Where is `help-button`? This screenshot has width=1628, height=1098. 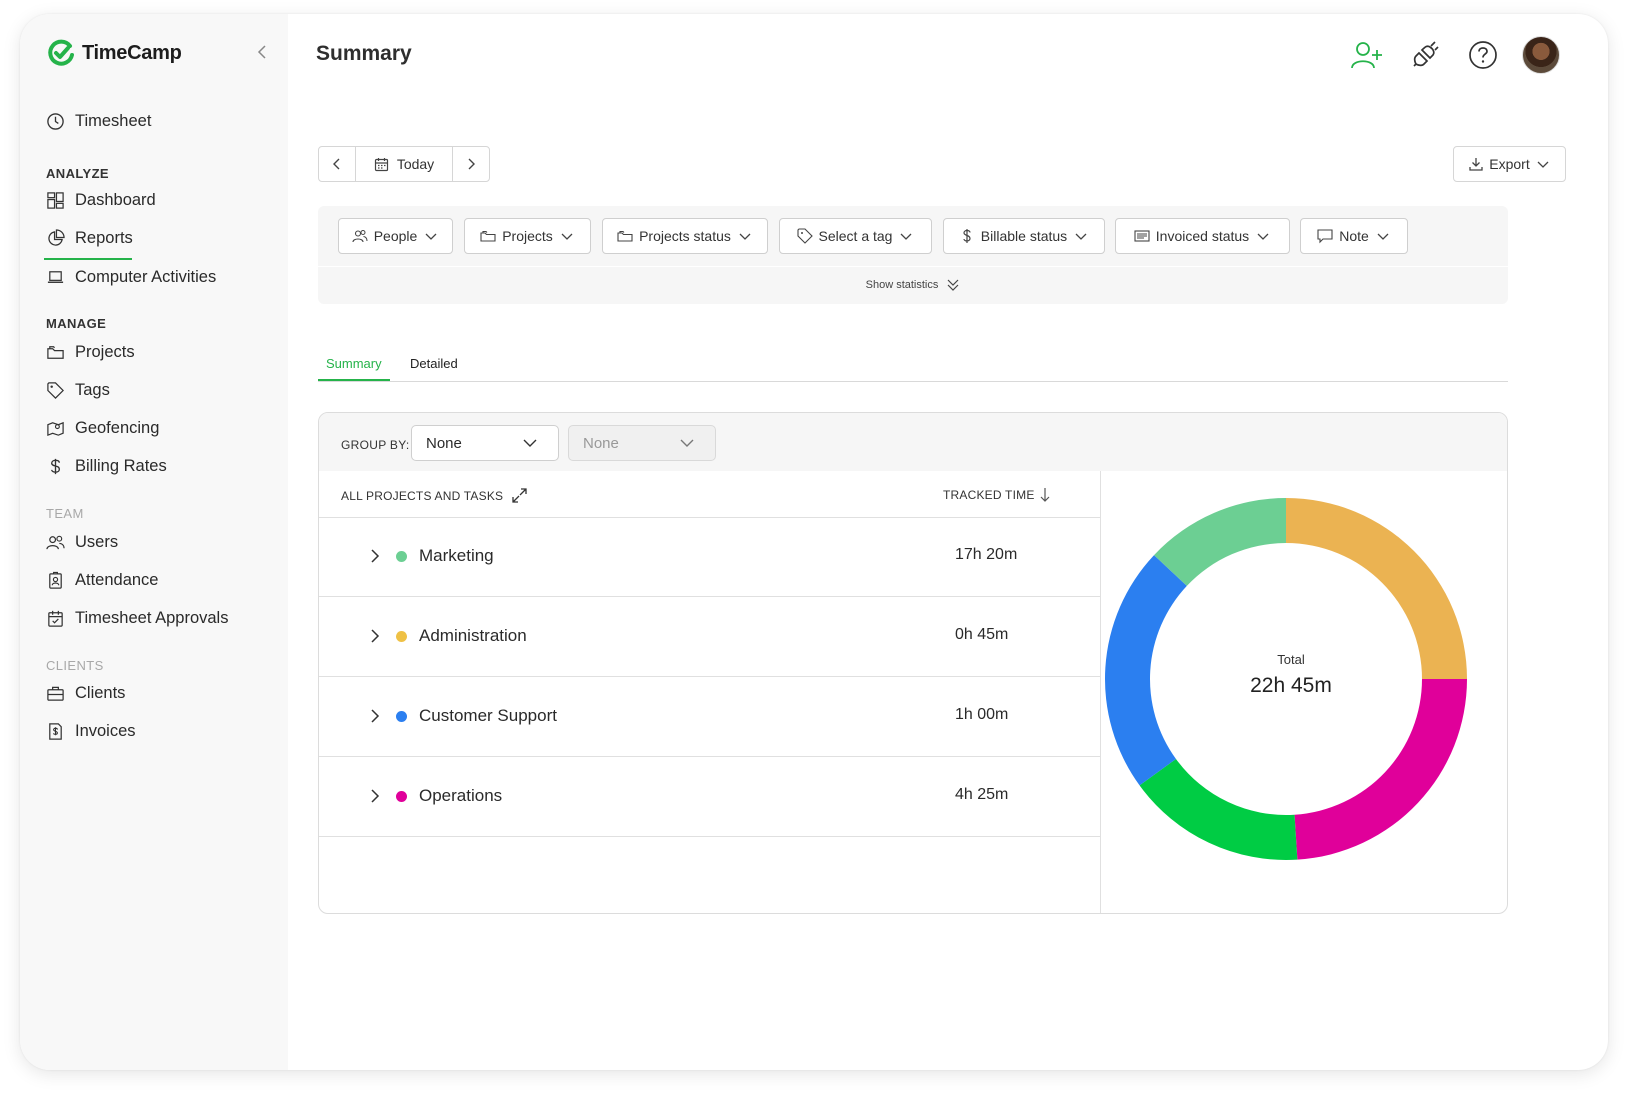 help-button is located at coordinates (1483, 55).